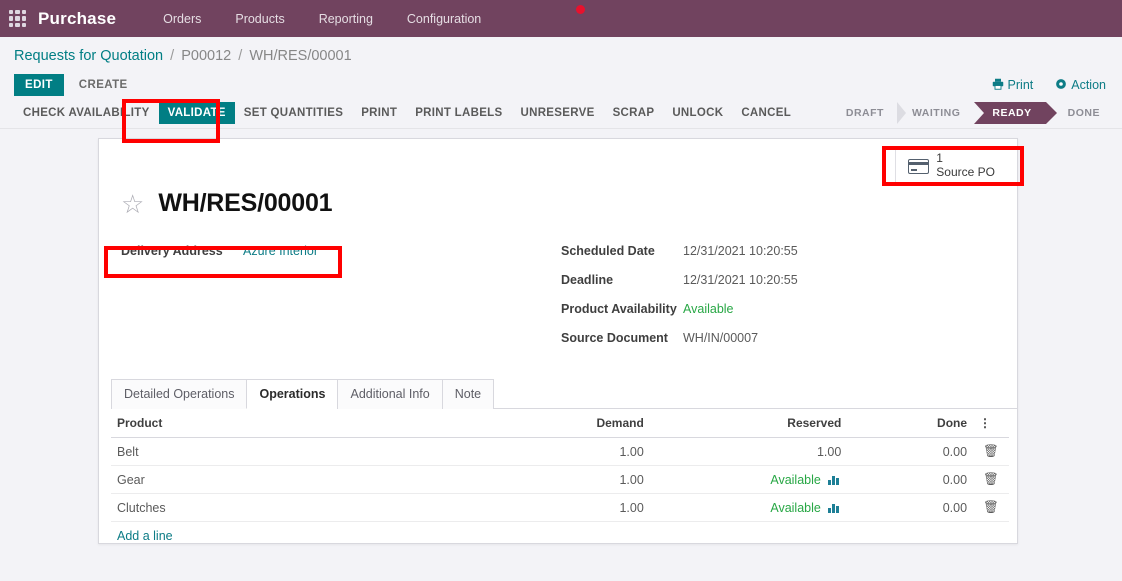 This screenshot has height=581, width=1122. I want to click on breadcrumb-root-link: Requests for Quotation, so click(88, 56).